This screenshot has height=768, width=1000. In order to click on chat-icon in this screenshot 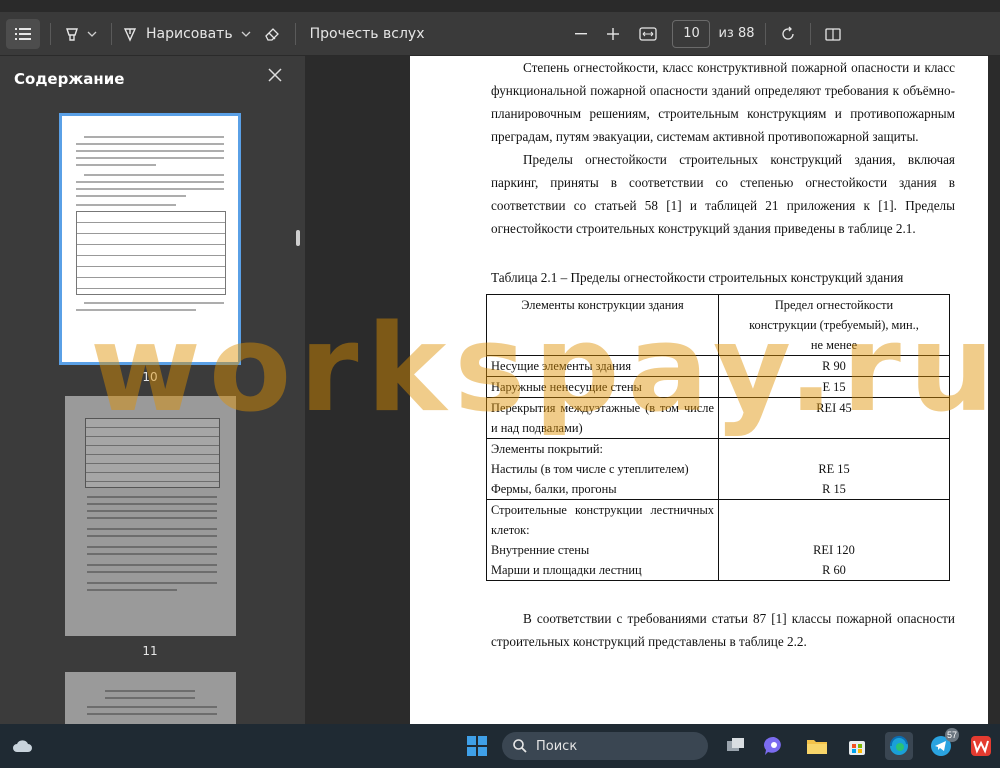, I will do `click(774, 746)`.